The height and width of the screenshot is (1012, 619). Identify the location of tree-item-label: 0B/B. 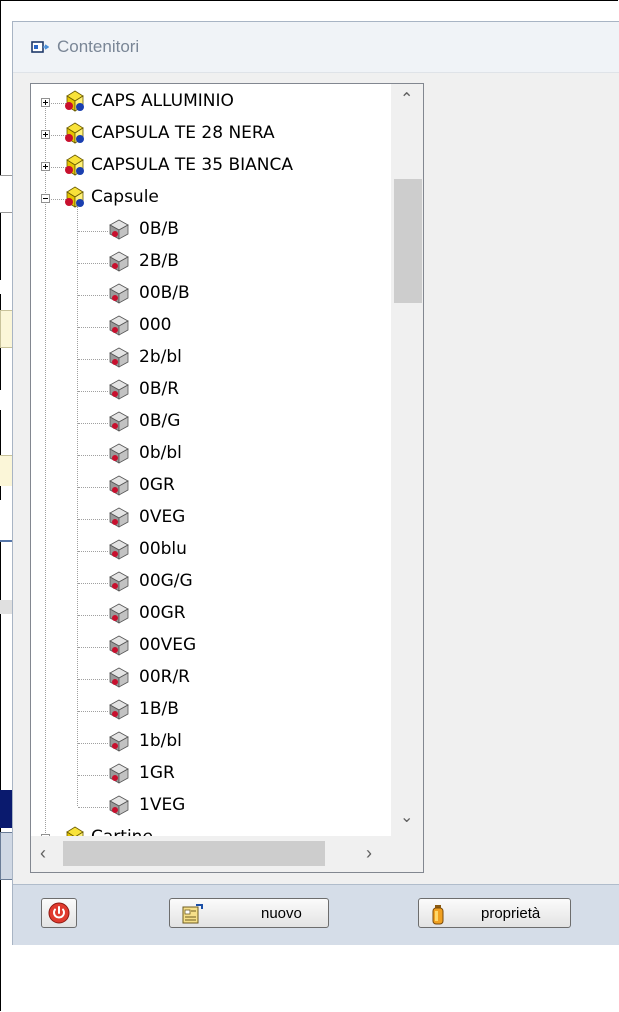
(159, 229).